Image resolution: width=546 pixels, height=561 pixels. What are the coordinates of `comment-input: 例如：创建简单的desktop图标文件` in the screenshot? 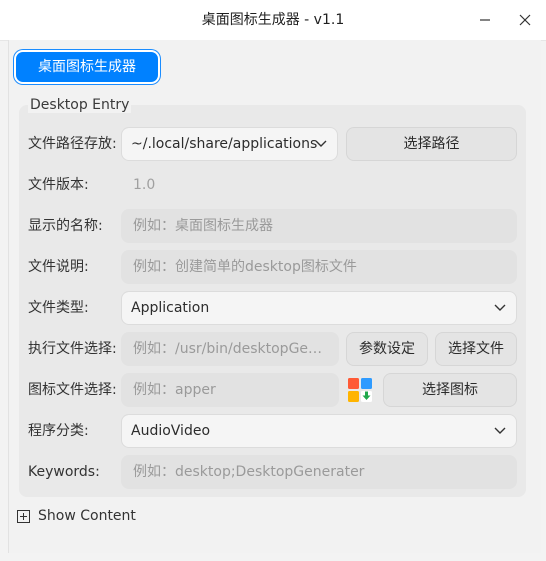 It's located at (319, 267).